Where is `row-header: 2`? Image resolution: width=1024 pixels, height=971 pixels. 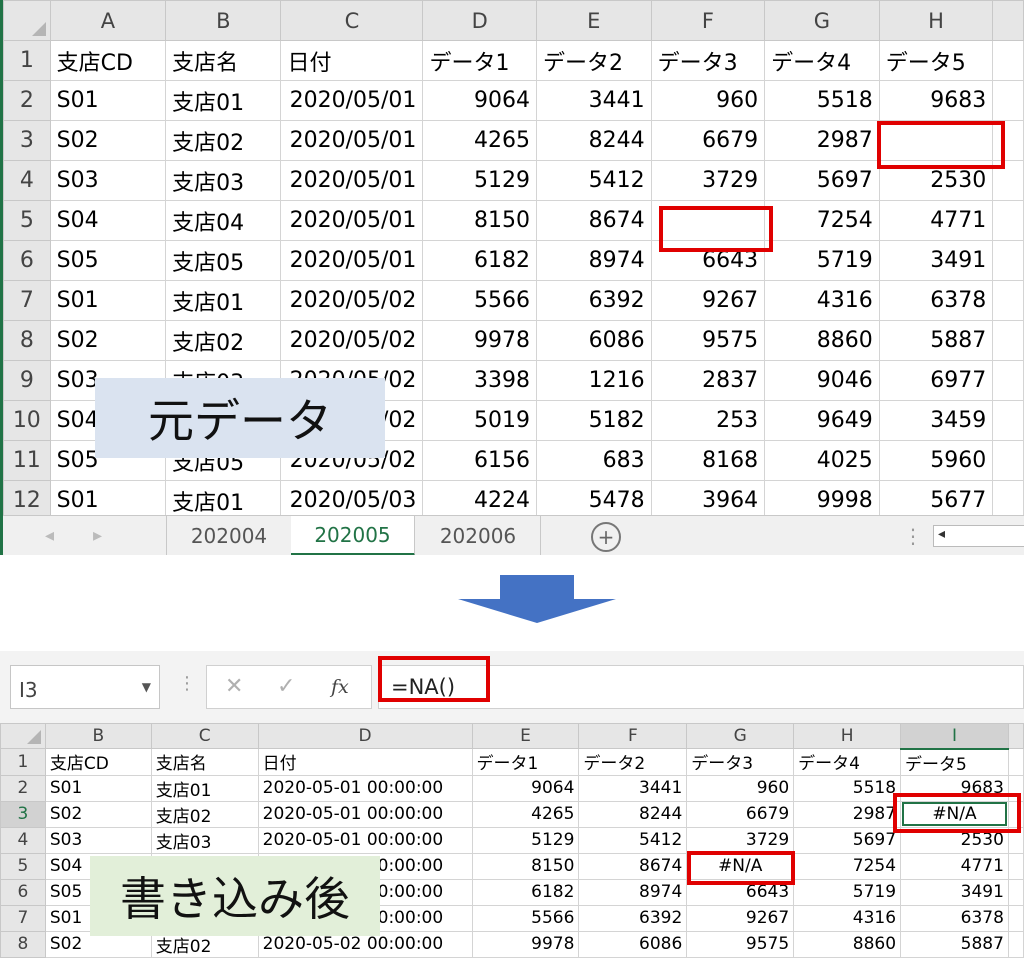 row-header: 2 is located at coordinates (23, 788).